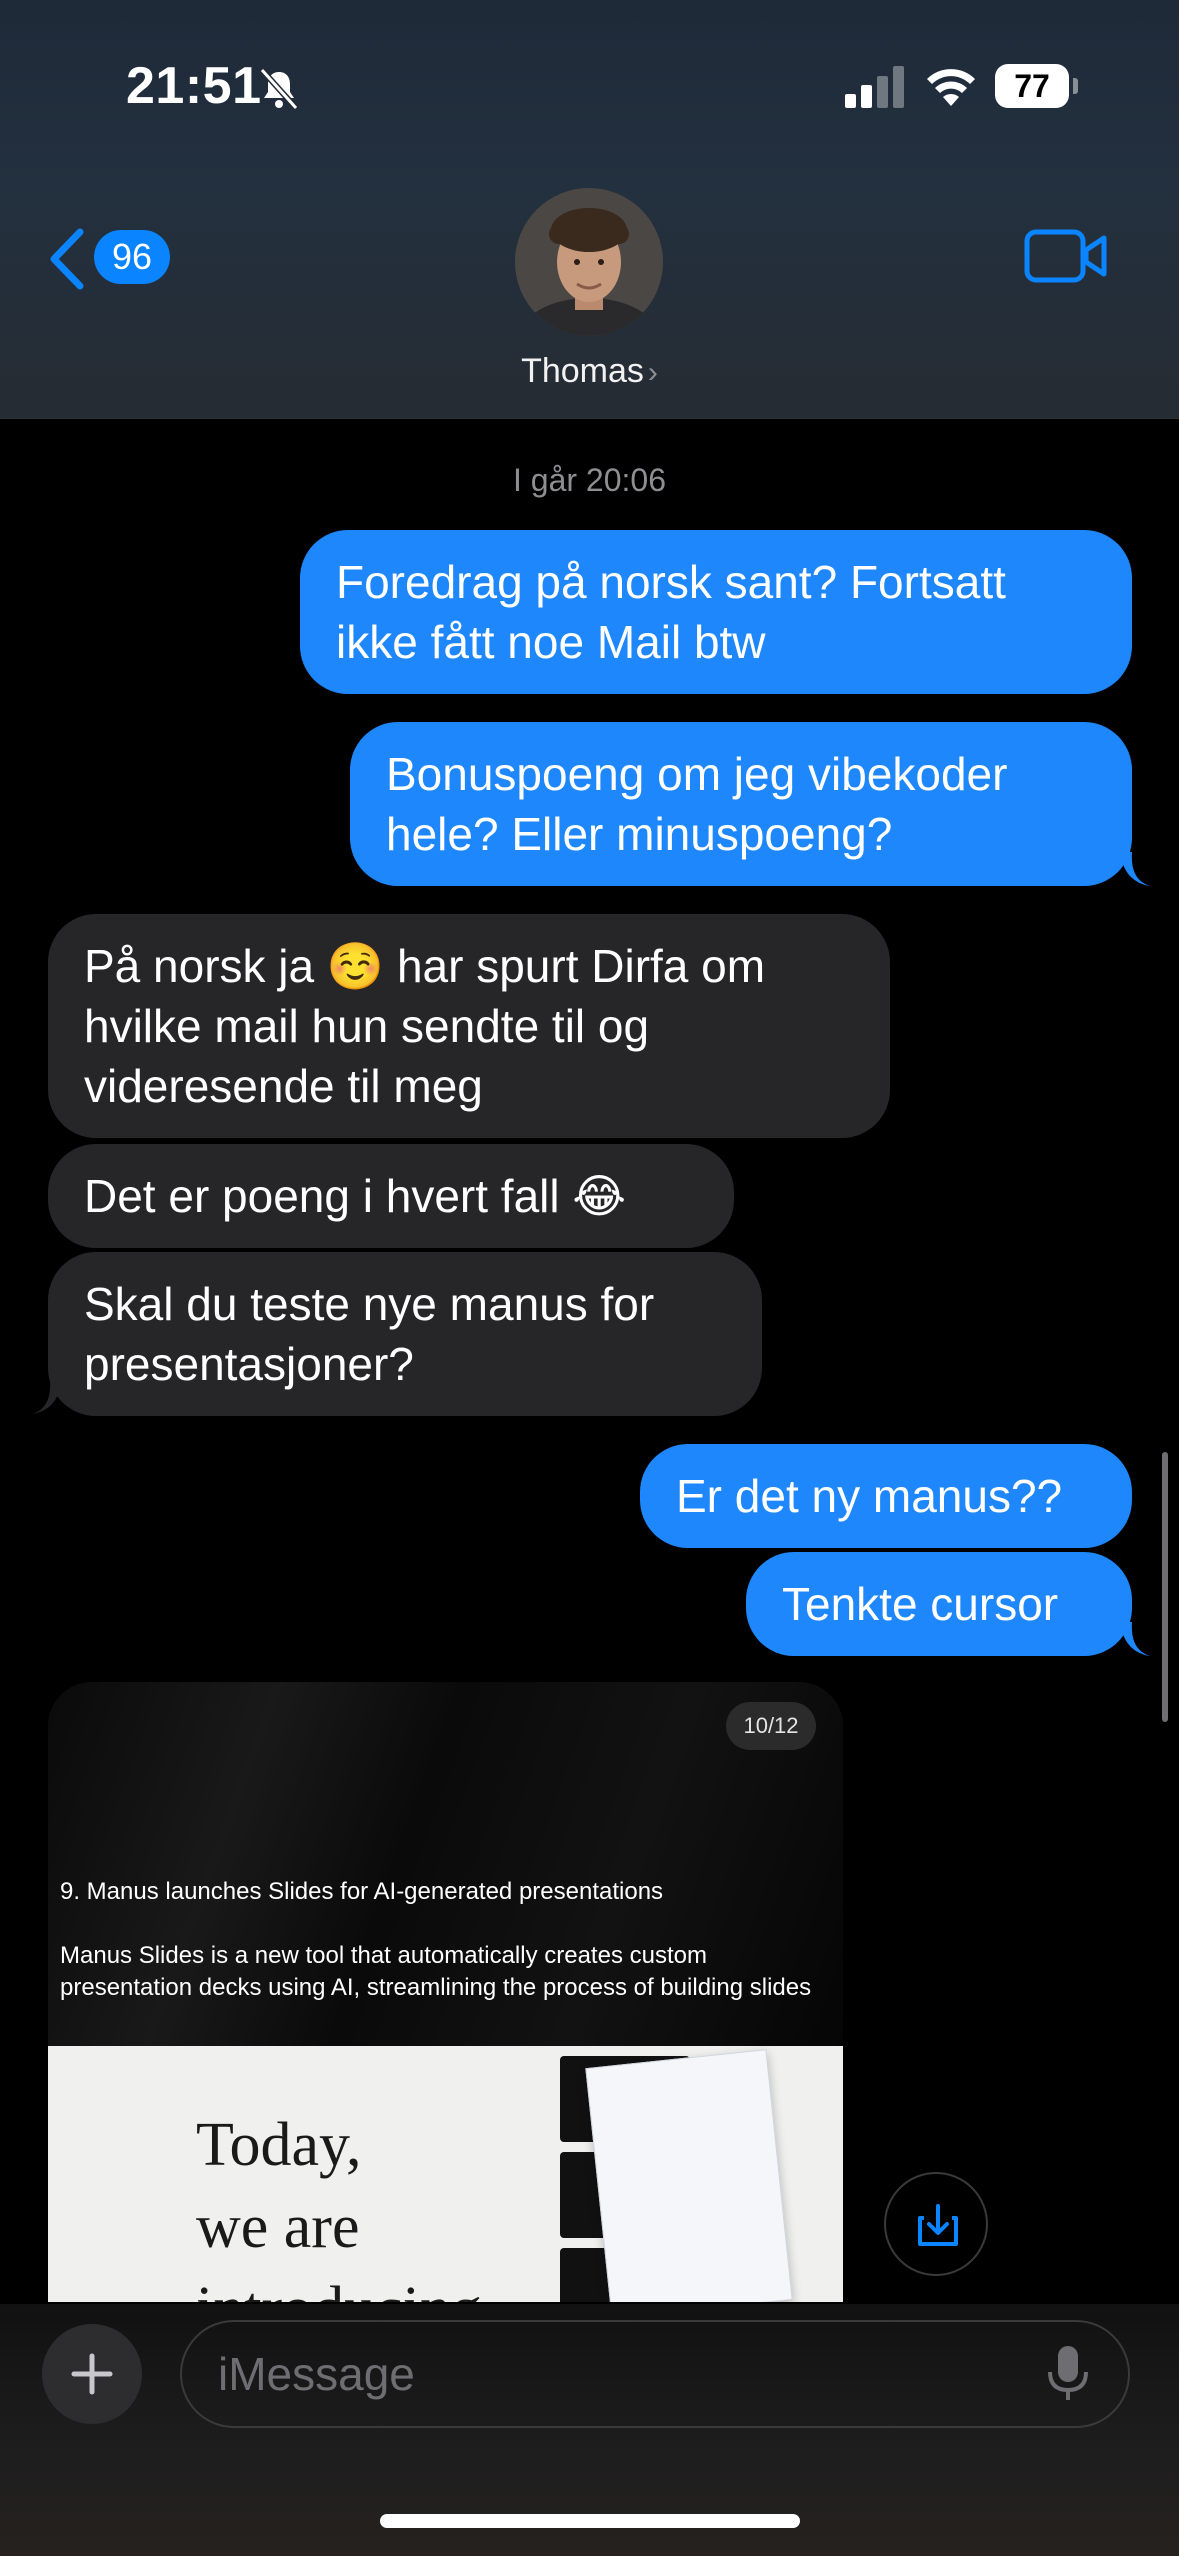 This screenshot has height=2556, width=1179. Describe the element at coordinates (355, 1196) in the screenshot. I see `message-text: Det er poeng i hvert fall 😂` at that location.